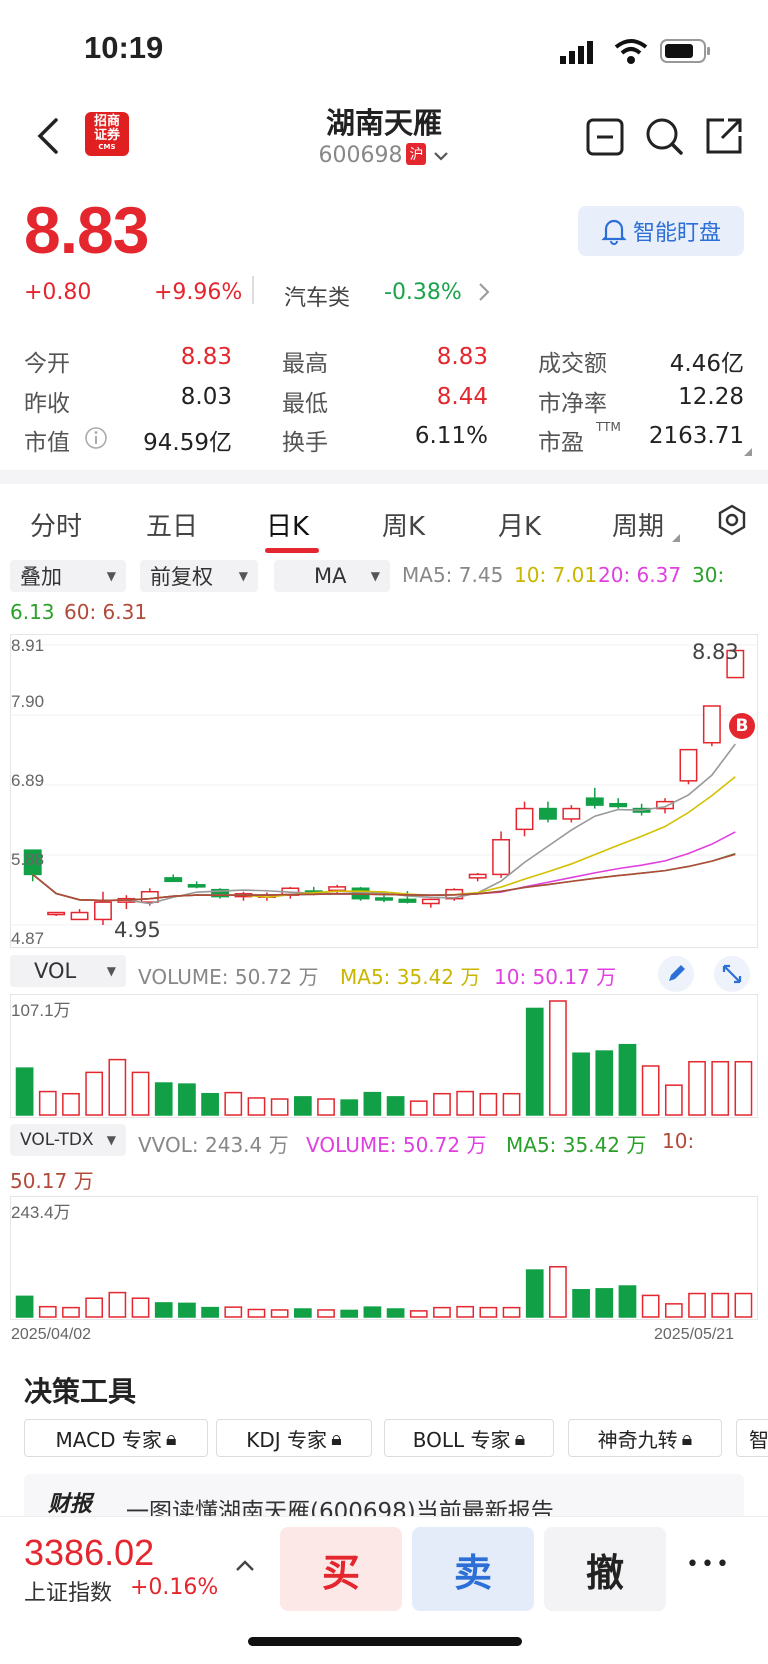 This screenshot has height=1664, width=768. Describe the element at coordinates (199, 576) in the screenshot. I see `adjust-dropdown: 前复权 ▼` at that location.